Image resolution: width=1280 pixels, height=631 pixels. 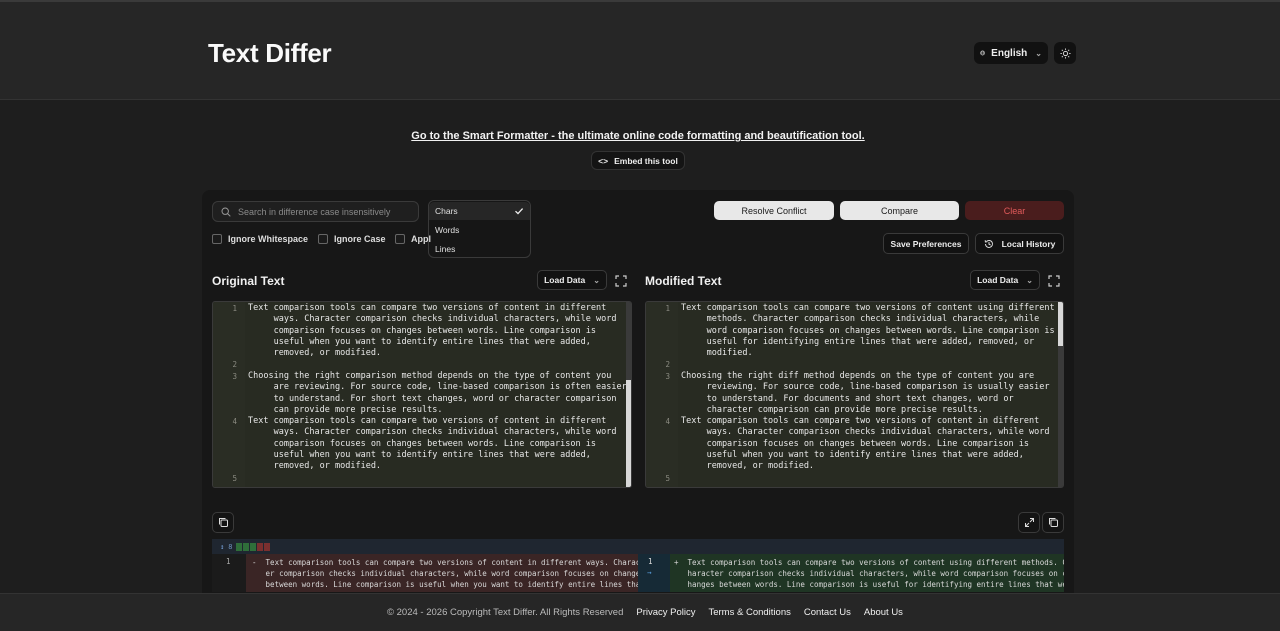 I want to click on compare-button: Compare, so click(x=899, y=210).